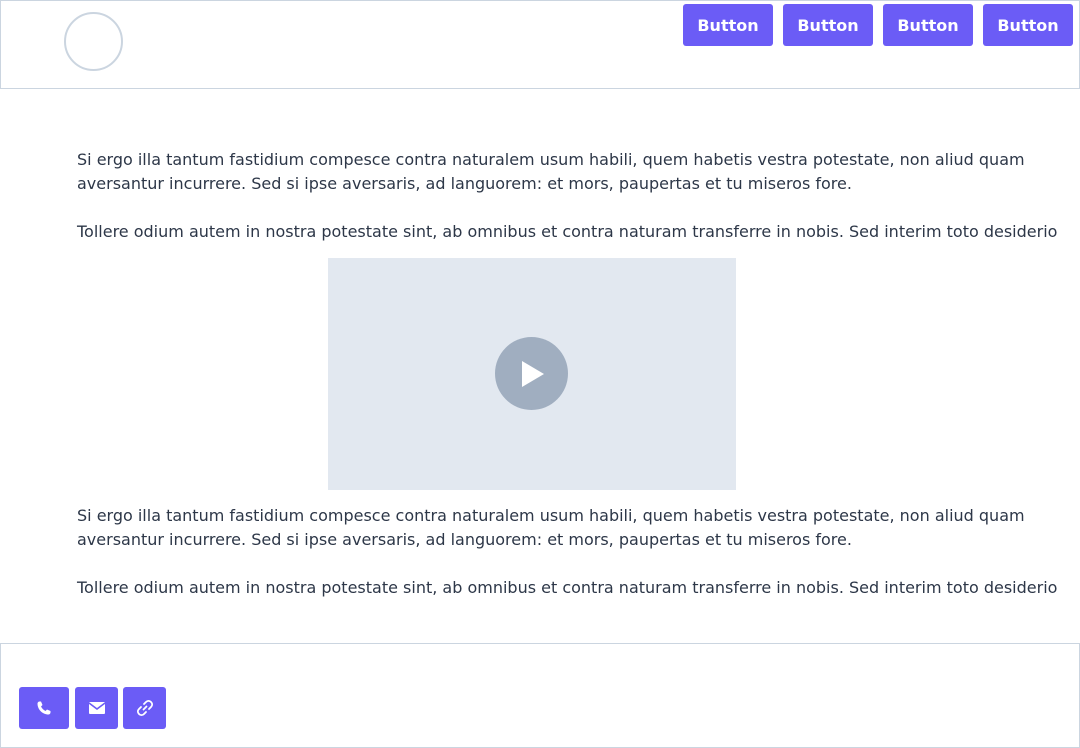  I want to click on play-button, so click(531, 373).